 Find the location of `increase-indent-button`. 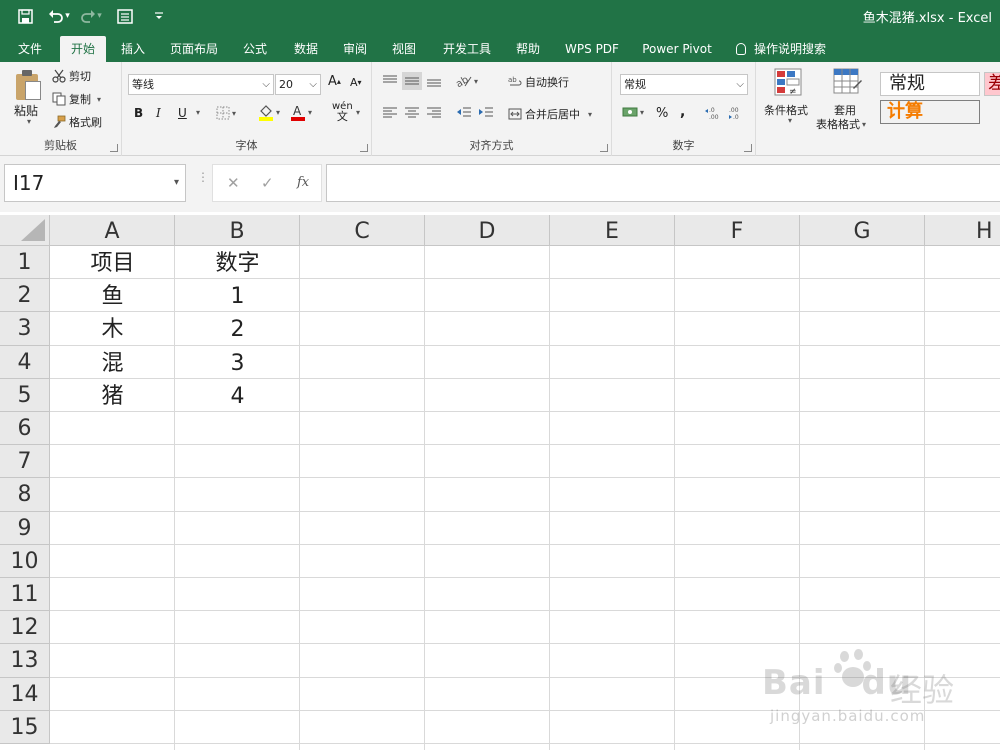

increase-indent-button is located at coordinates (486, 112).